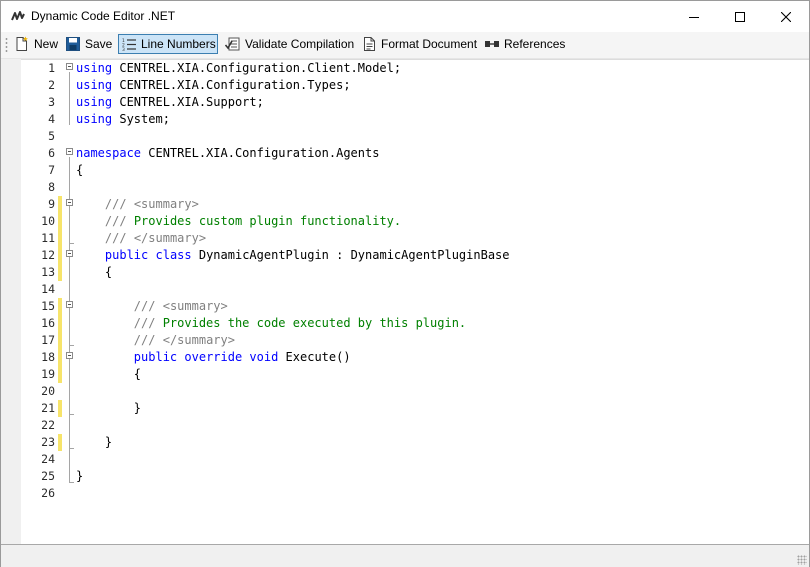 Image resolution: width=810 pixels, height=567 pixels. I want to click on line-number: 22, so click(48, 425).